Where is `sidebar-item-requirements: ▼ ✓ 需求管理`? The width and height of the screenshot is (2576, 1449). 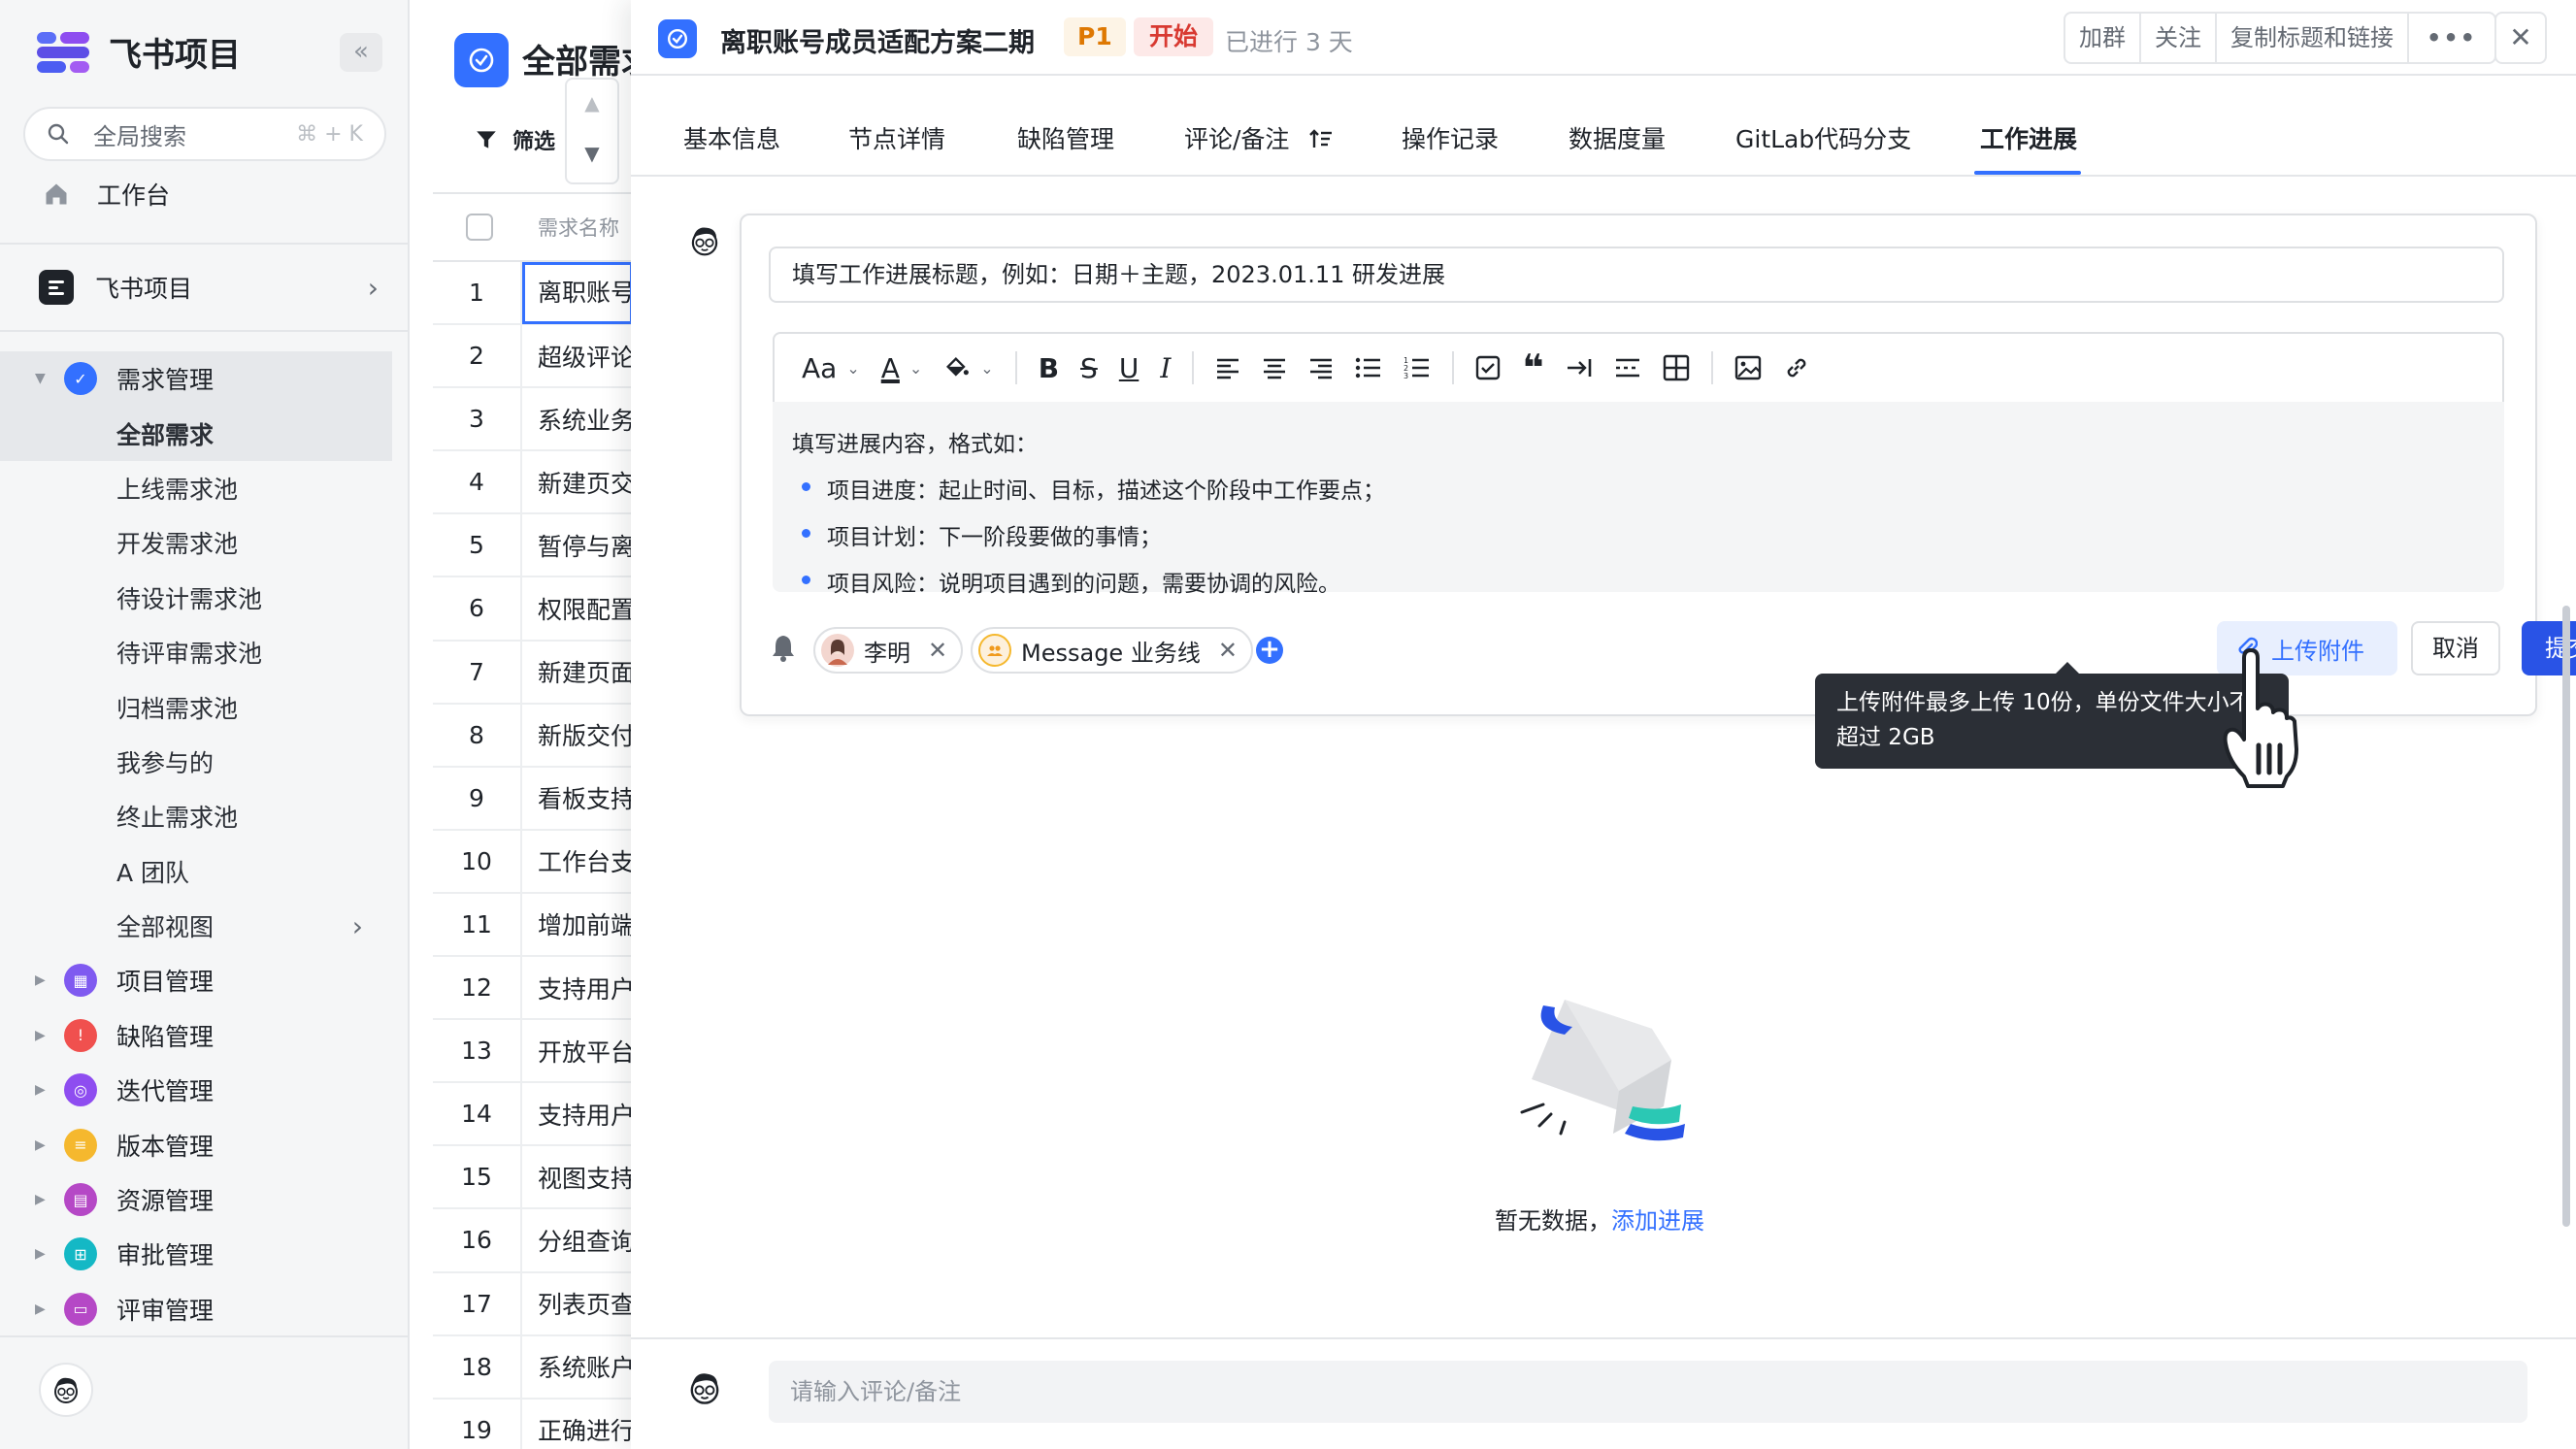 sidebar-item-requirements: ▼ ✓ 需求管理 is located at coordinates (196, 379).